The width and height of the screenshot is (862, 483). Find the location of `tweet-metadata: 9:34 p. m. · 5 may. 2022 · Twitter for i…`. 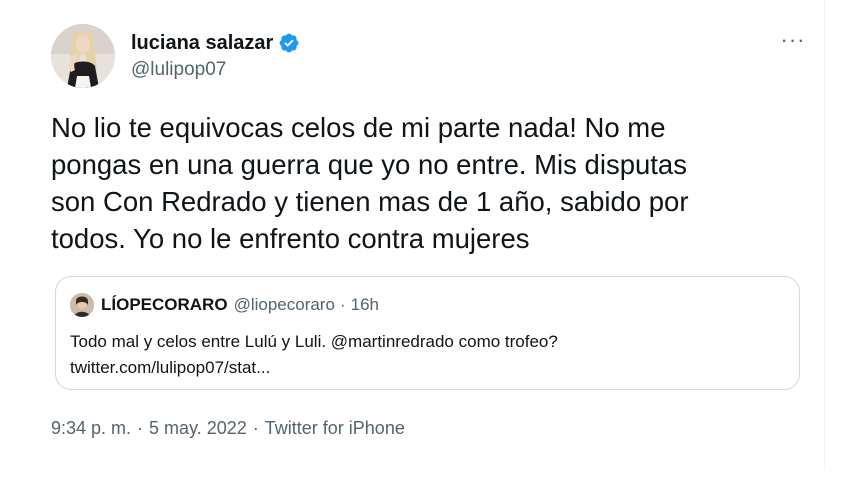

tweet-metadata: 9:34 p. m. · 5 may. 2022 · Twitter for i… is located at coordinates (228, 428).